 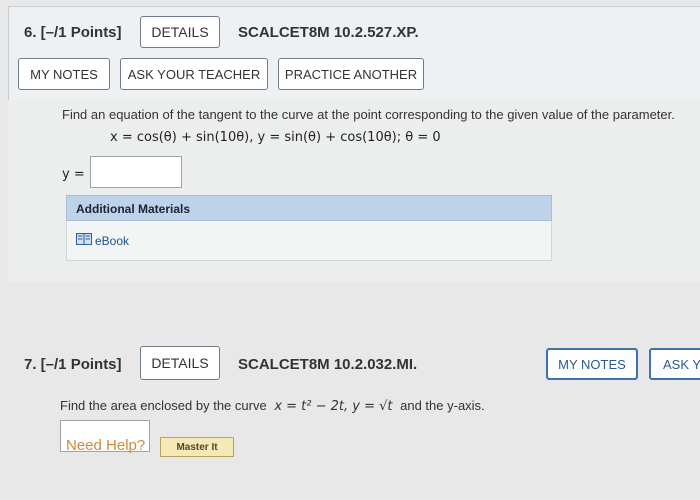 I want to click on ebook-label: eBook, so click(x=112, y=240).